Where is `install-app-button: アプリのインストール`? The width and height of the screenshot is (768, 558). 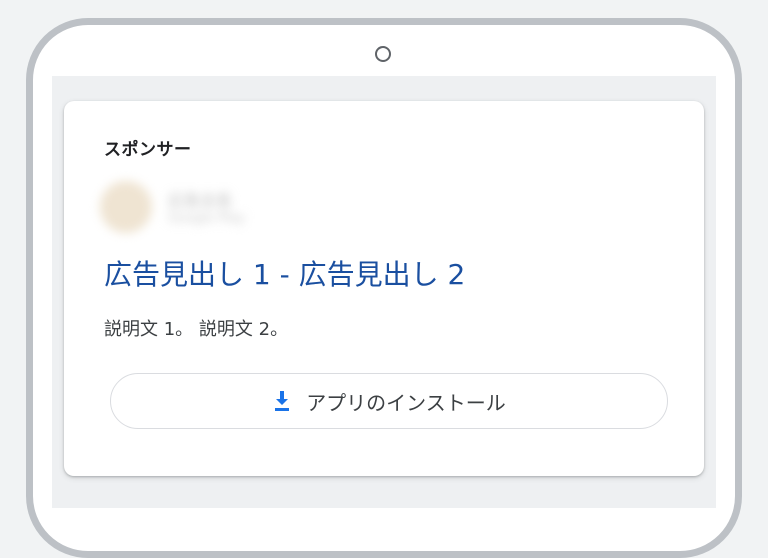
install-app-button: アプリのインストール is located at coordinates (389, 401).